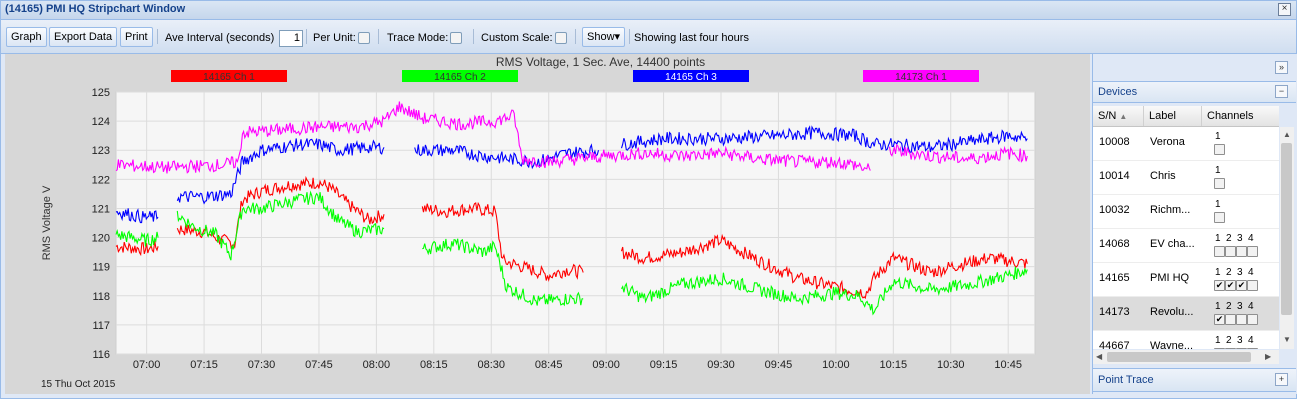 The width and height of the screenshot is (1297, 399). I want to click on close-icon: ×, so click(1284, 9).